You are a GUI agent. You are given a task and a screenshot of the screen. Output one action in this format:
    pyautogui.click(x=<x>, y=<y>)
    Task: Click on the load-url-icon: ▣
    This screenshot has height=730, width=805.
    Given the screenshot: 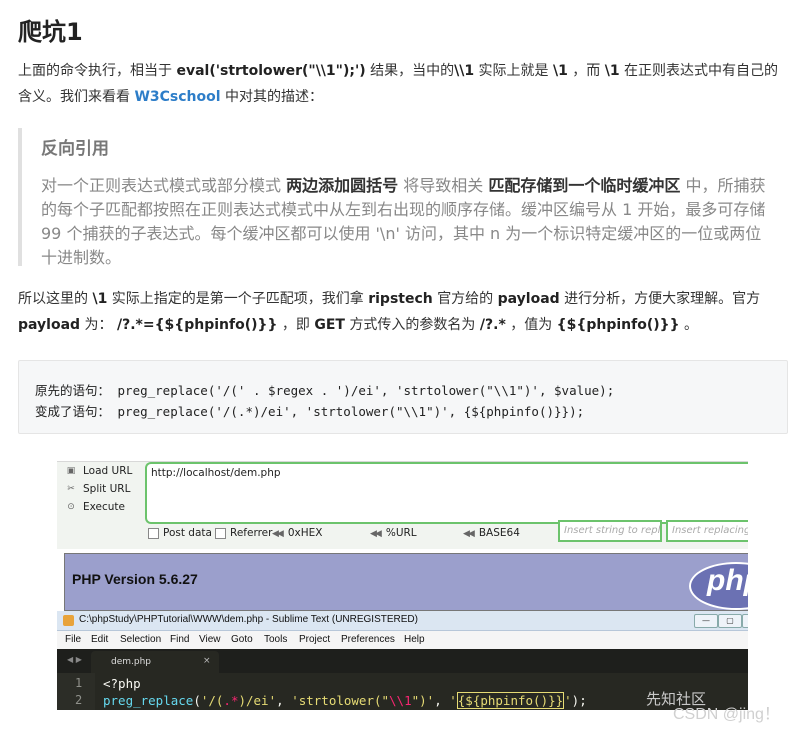 What is the action you would take?
    pyautogui.click(x=71, y=470)
    